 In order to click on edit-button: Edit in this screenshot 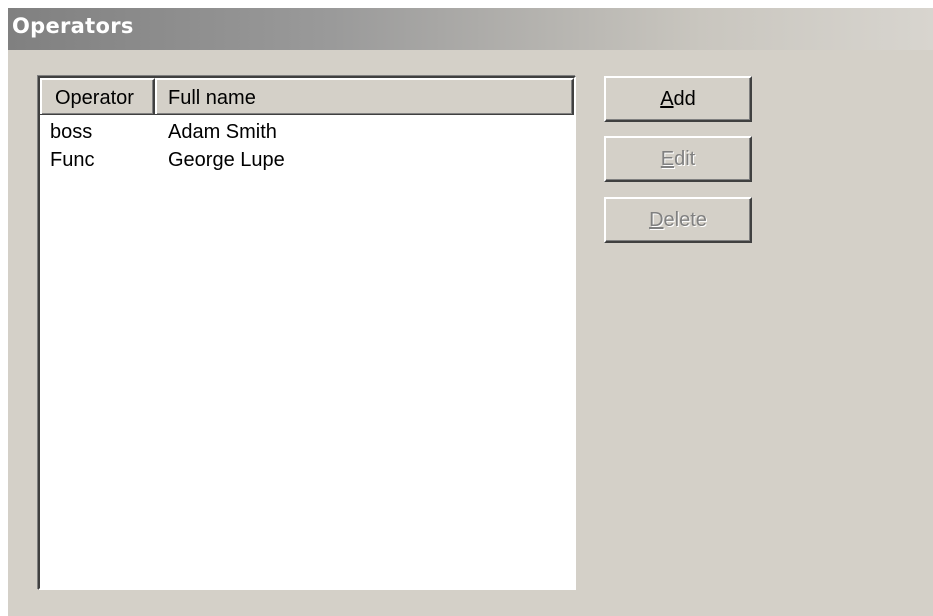, I will do `click(678, 159)`.